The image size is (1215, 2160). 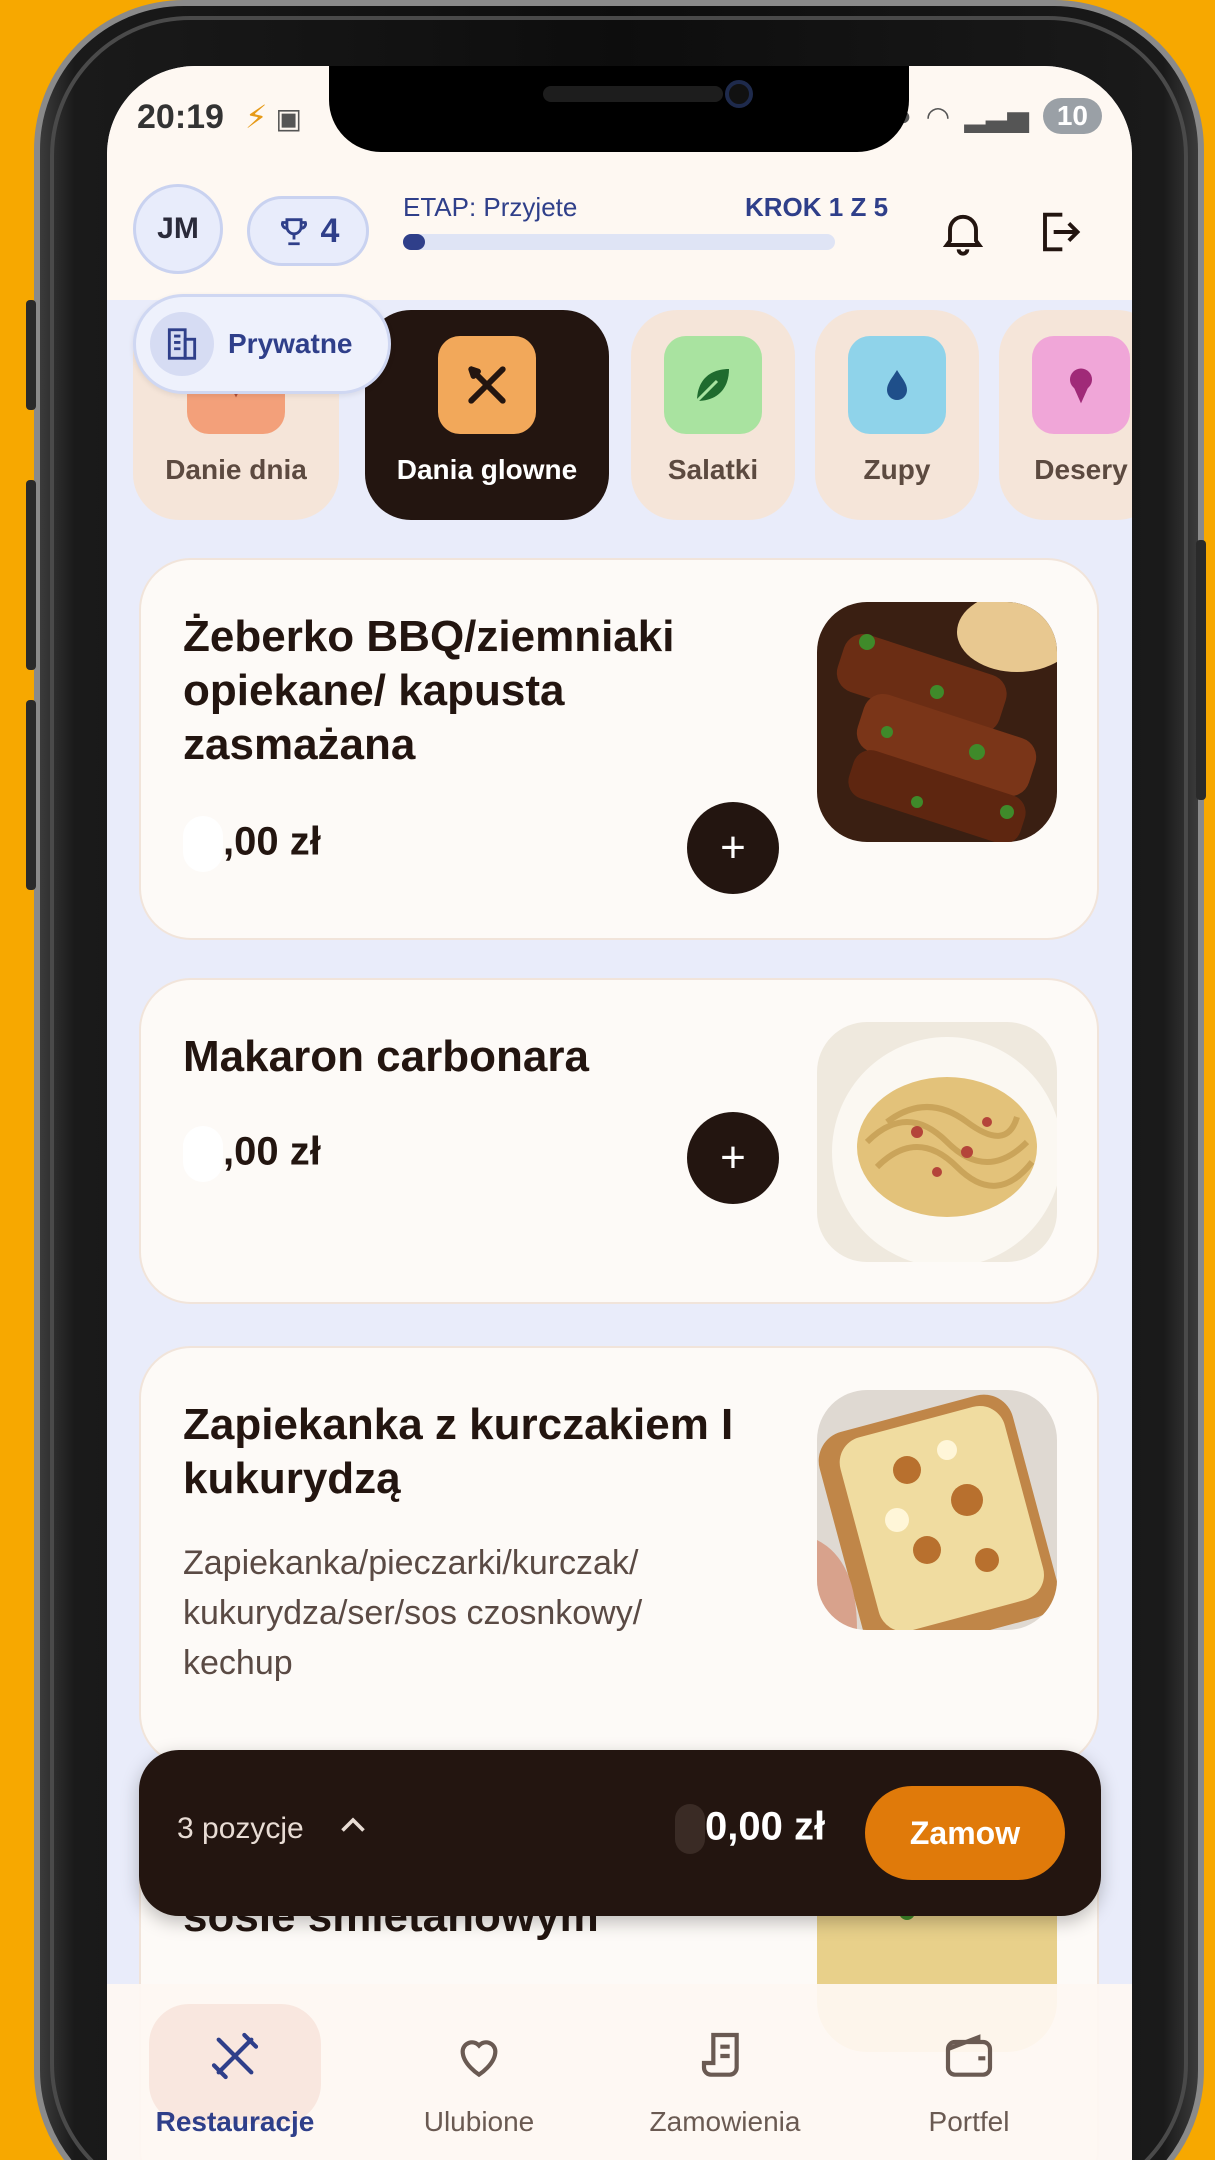 I want to click on cart-total: 0,00 zł, so click(x=750, y=1829).